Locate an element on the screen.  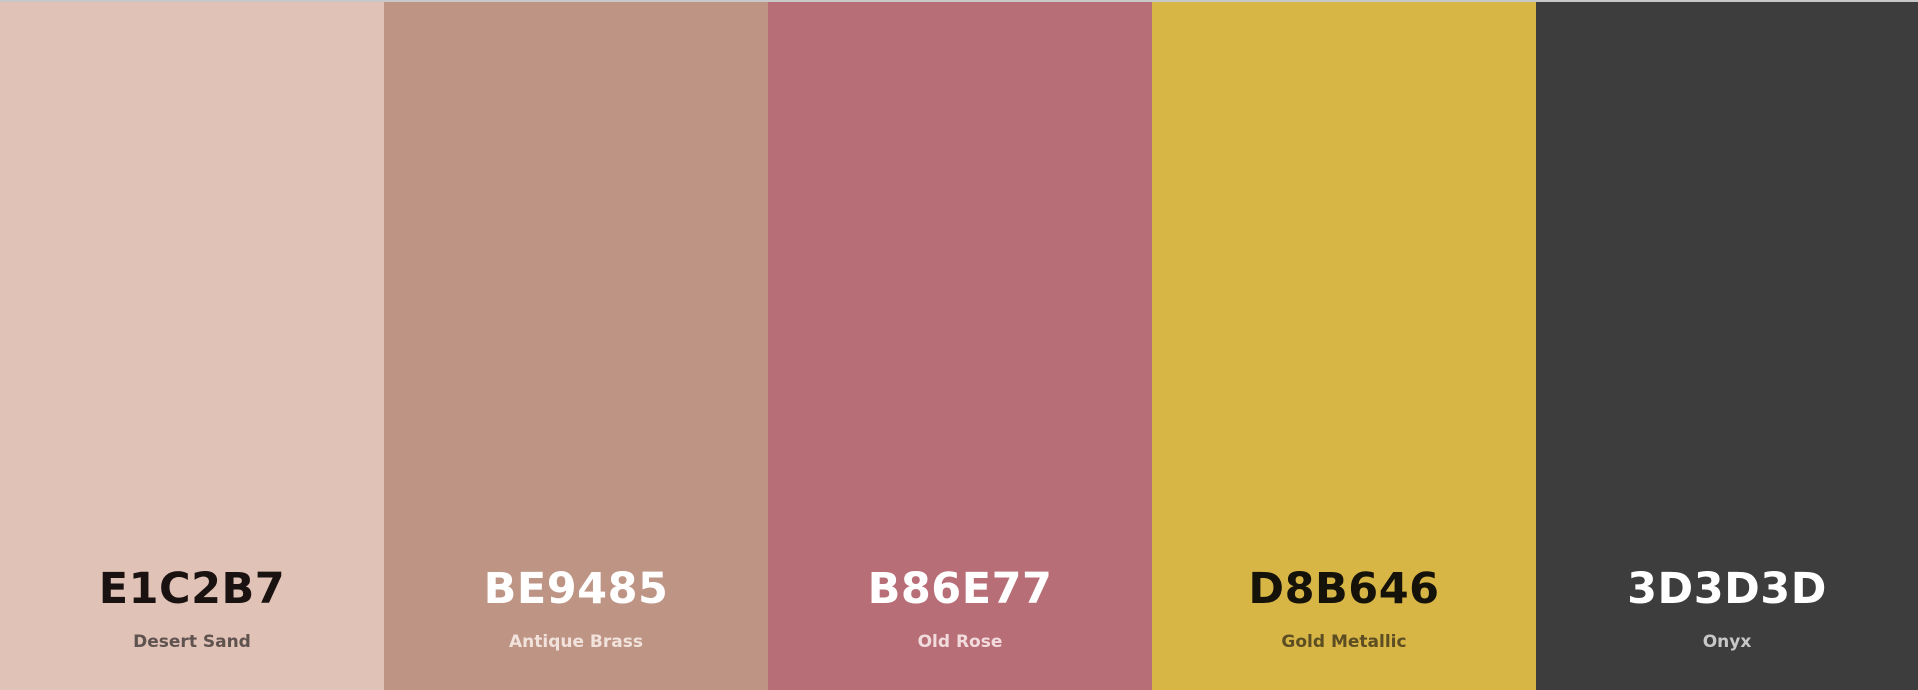
swatch-hex-code: D8B646 is located at coordinates (1344, 589).